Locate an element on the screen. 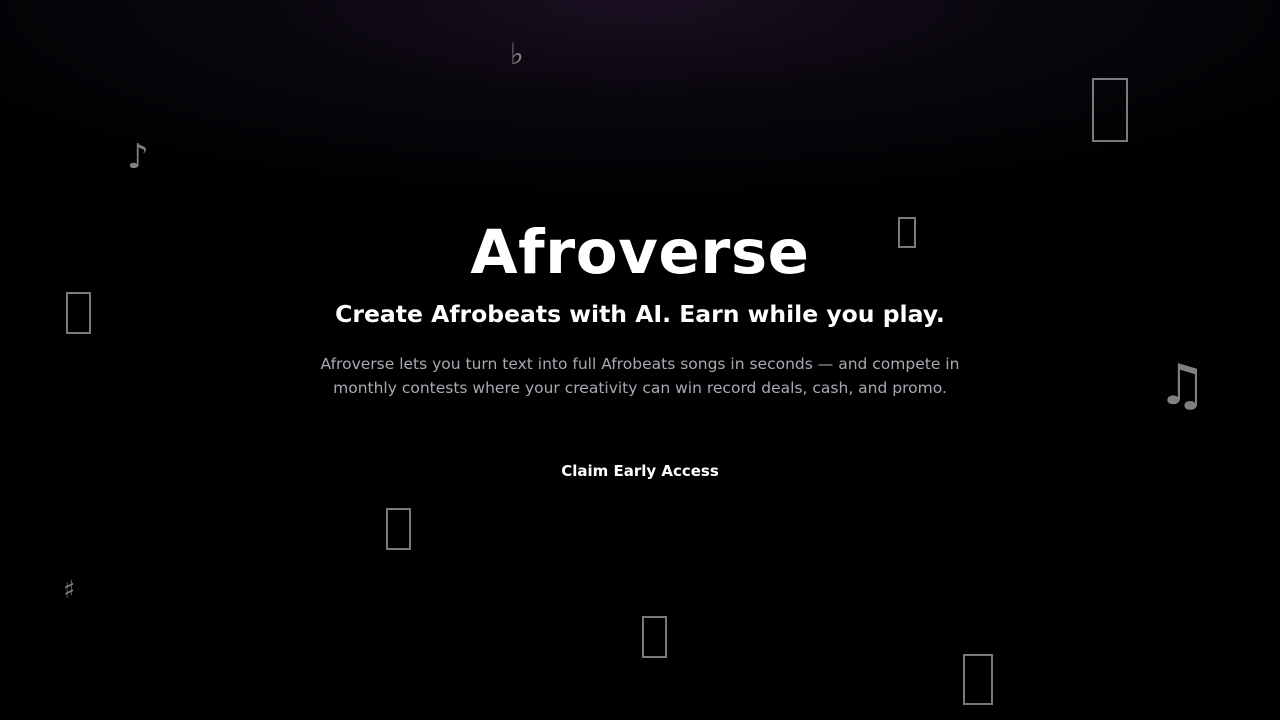 Image resolution: width=1280 pixels, height=720 pixels. eighth-note-icon: ♪ is located at coordinates (138, 157).